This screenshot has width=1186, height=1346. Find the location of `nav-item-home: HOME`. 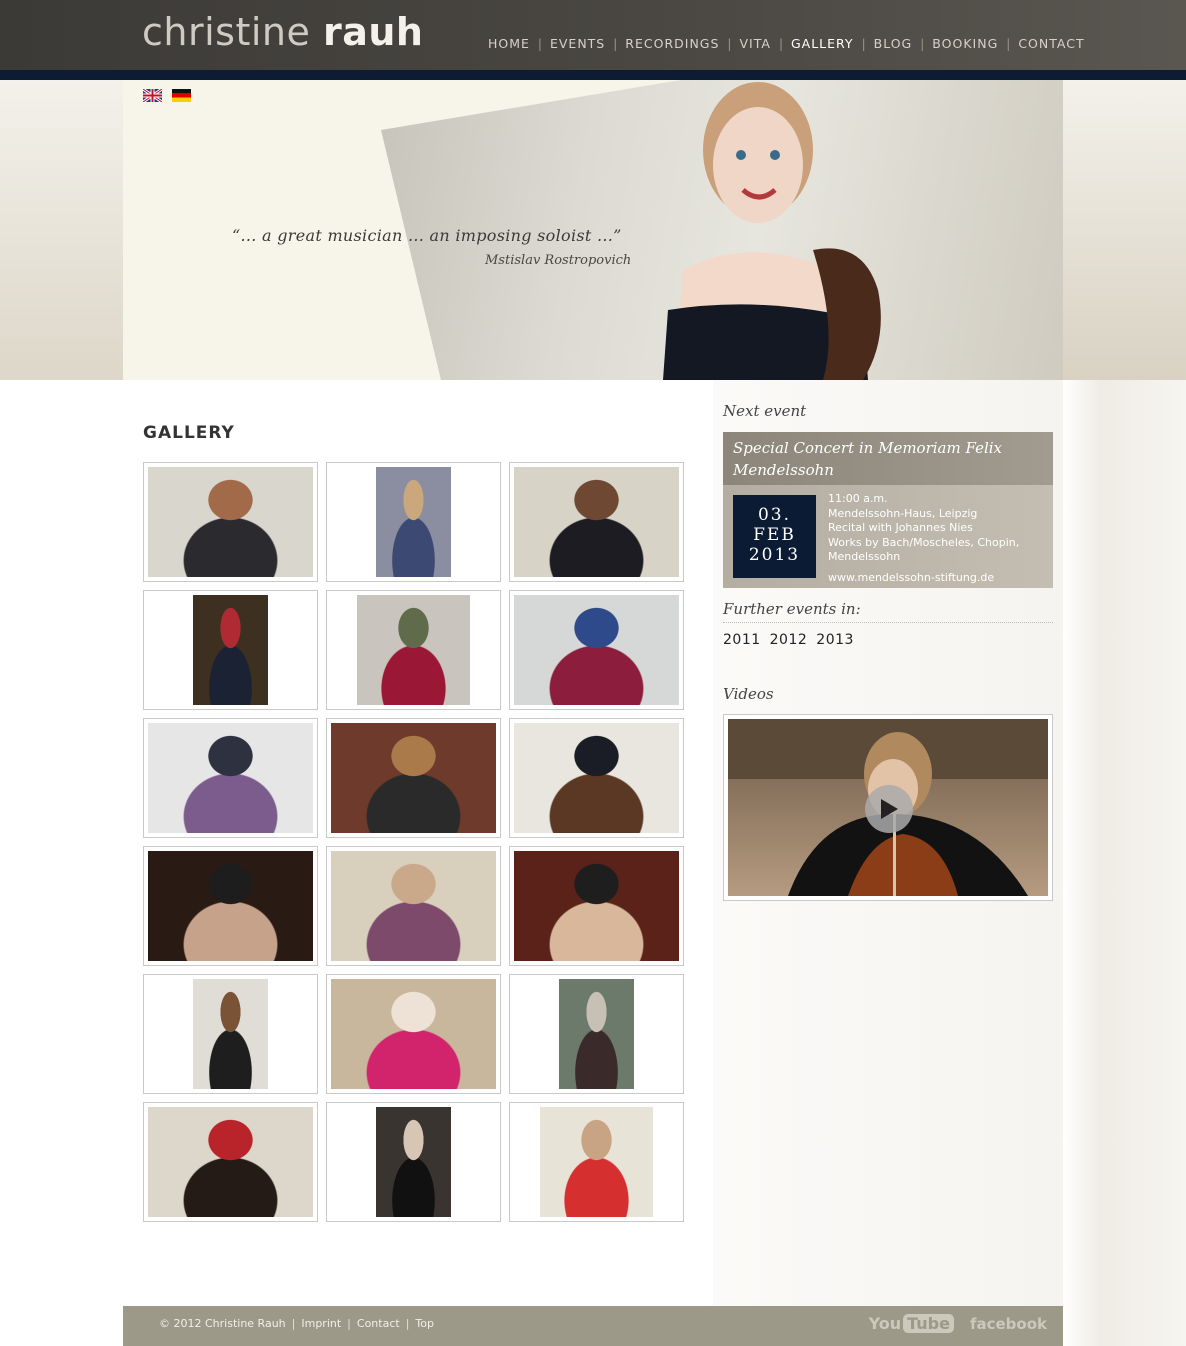

nav-item-home: HOME is located at coordinates (509, 43).